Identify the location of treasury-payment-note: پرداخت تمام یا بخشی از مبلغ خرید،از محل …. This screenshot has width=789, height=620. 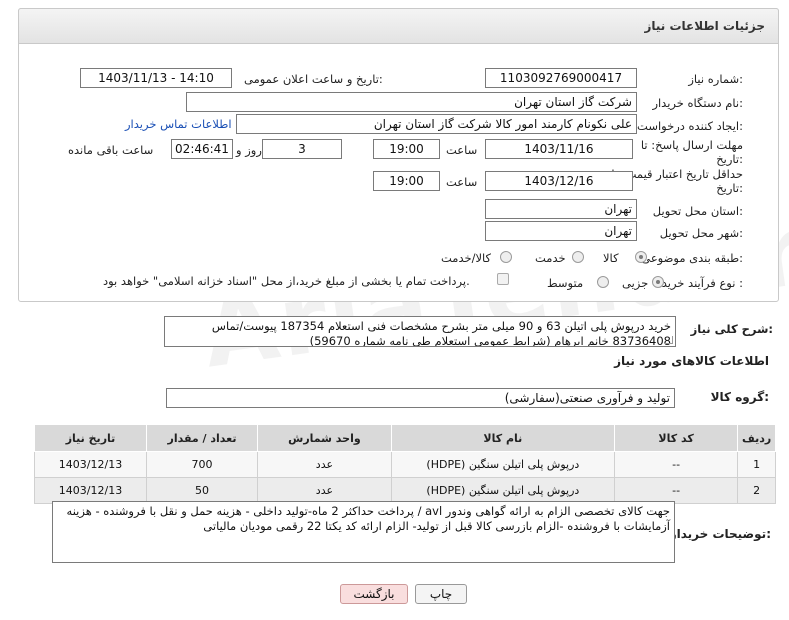
(286, 281).